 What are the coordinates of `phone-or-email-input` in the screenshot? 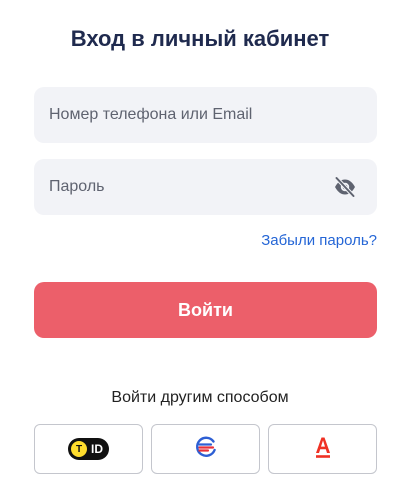 It's located at (205, 115).